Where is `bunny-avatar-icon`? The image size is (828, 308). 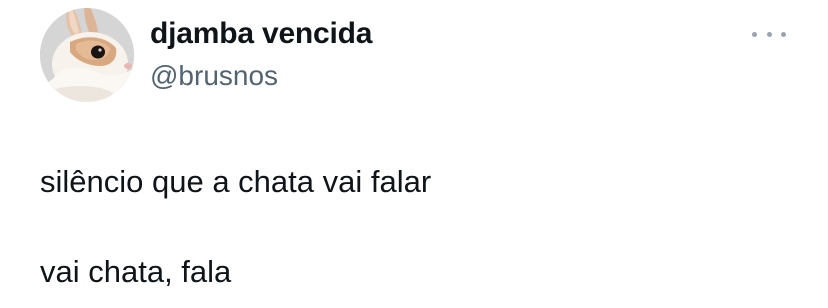
bunny-avatar-icon is located at coordinates (87, 55).